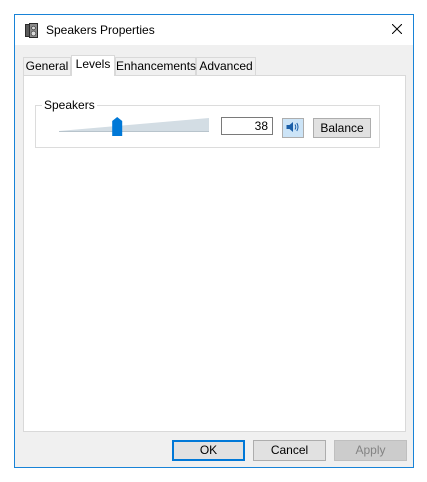 This screenshot has height=482, width=427. Describe the element at coordinates (134, 124) in the screenshot. I see `slider-track-wedge` at that location.